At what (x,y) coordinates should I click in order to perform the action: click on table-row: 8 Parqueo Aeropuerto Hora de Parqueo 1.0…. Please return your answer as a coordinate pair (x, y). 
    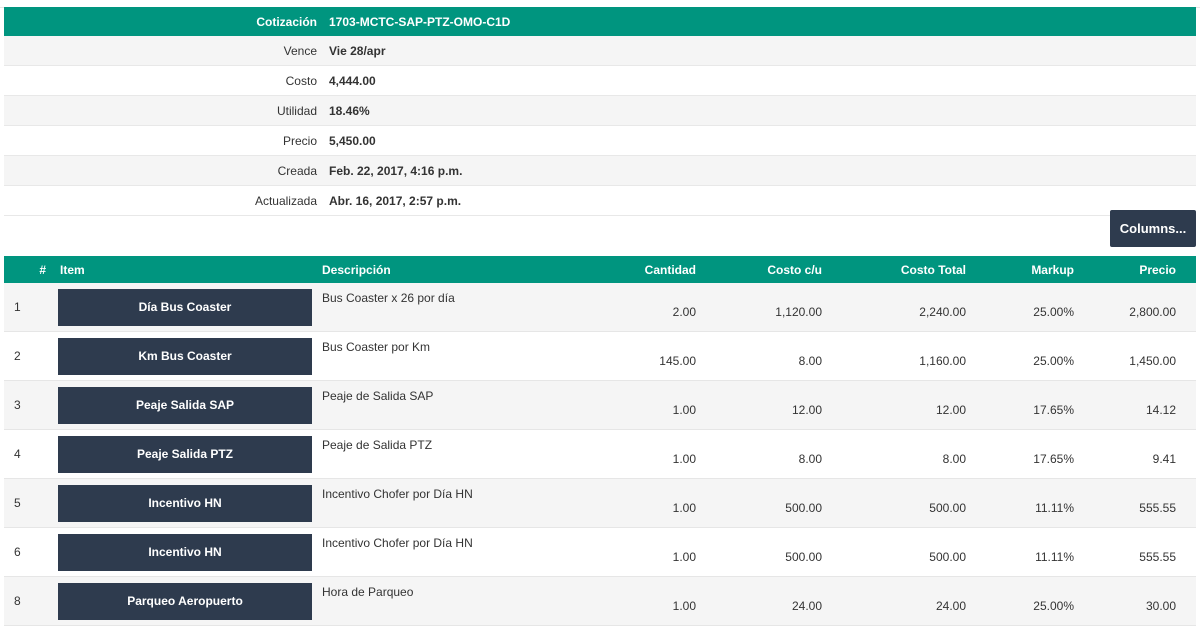
    Looking at the image, I should click on (600, 601).